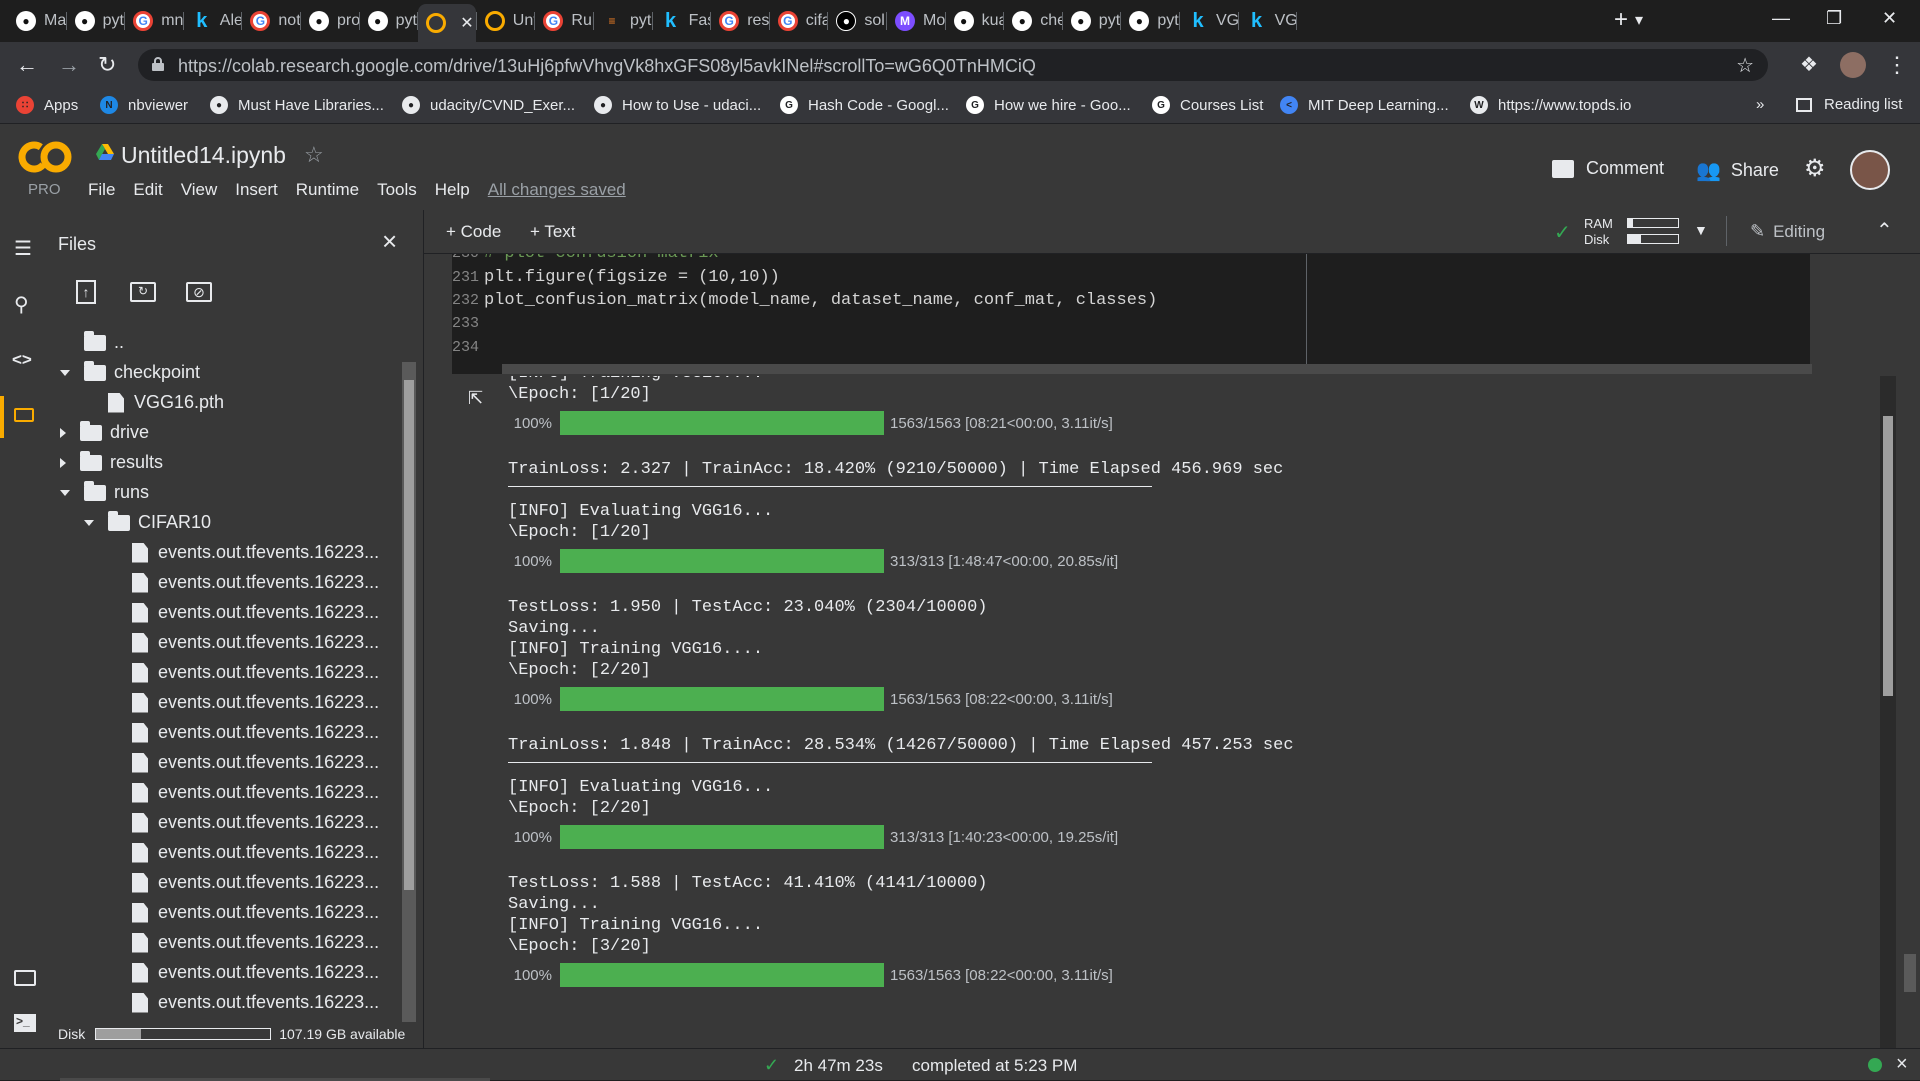 This screenshot has height=1081, width=1920. What do you see at coordinates (1809, 64) in the screenshot?
I see `extensions-icon: ❖` at bounding box center [1809, 64].